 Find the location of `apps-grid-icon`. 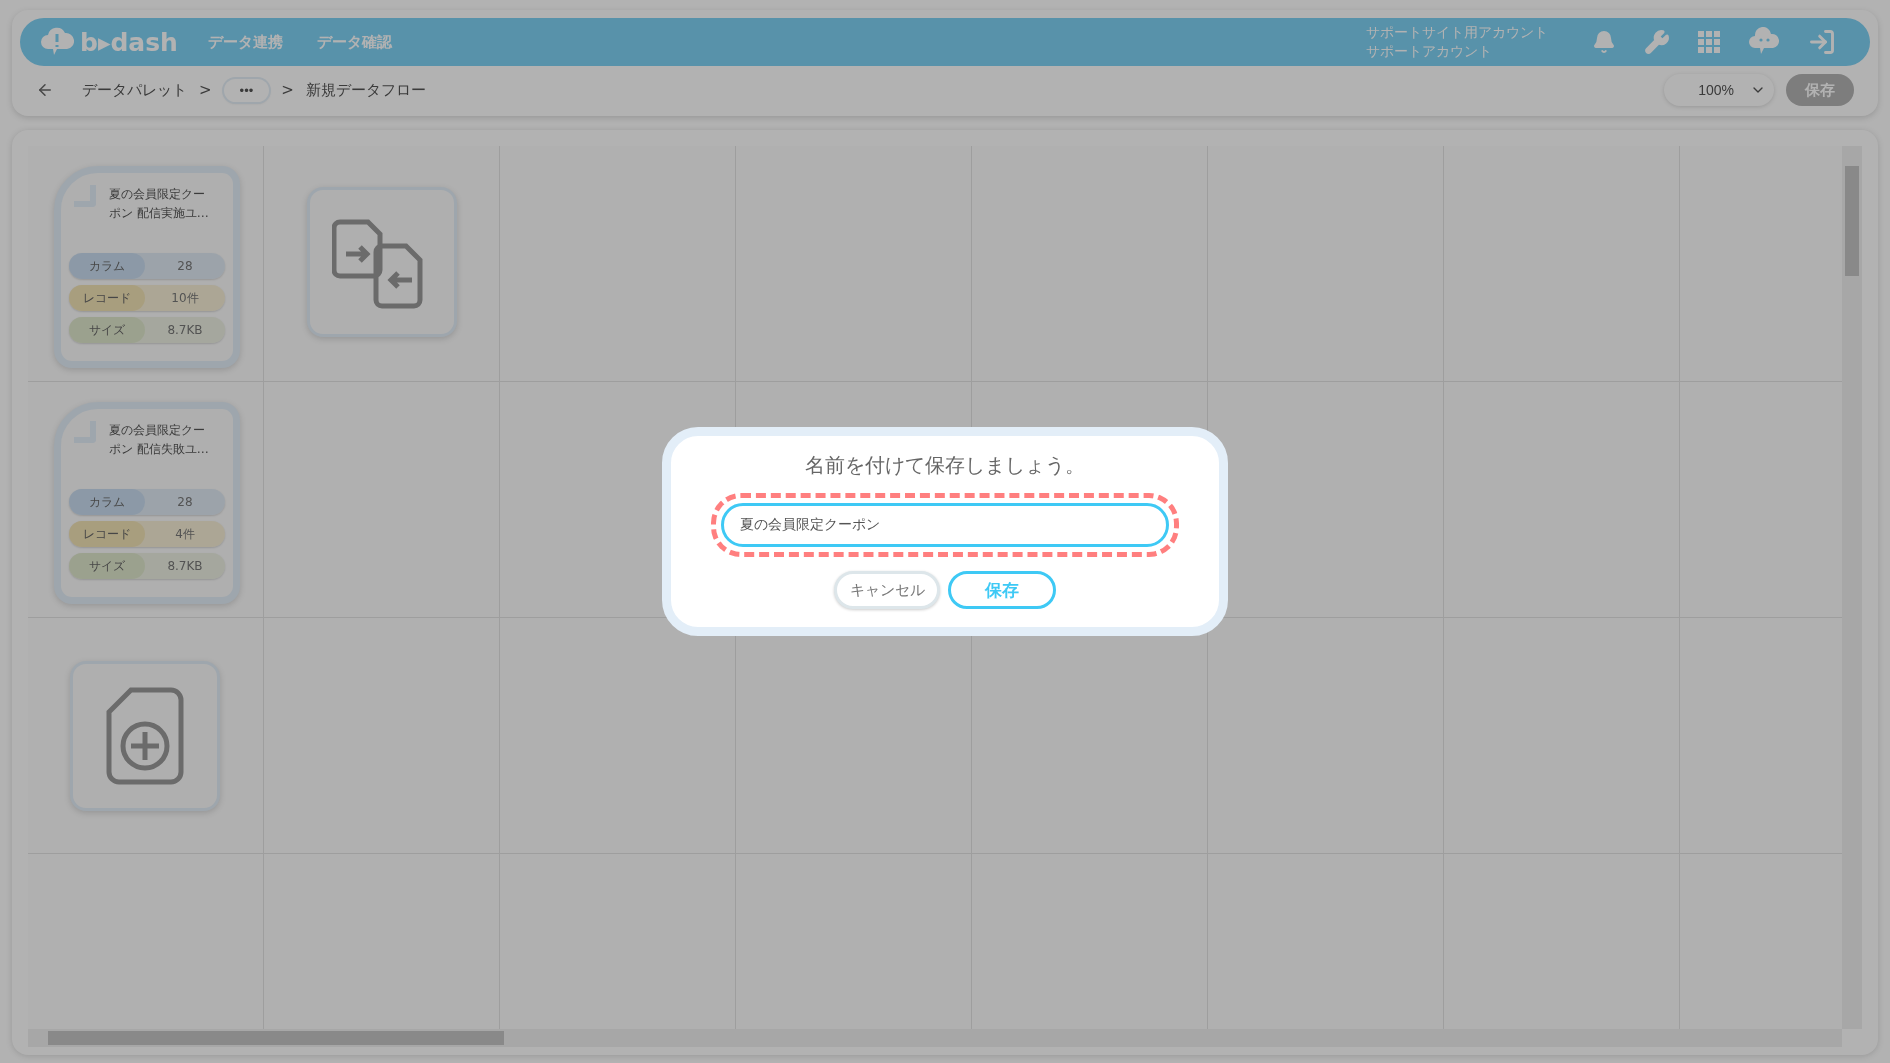

apps-grid-icon is located at coordinates (1709, 42).